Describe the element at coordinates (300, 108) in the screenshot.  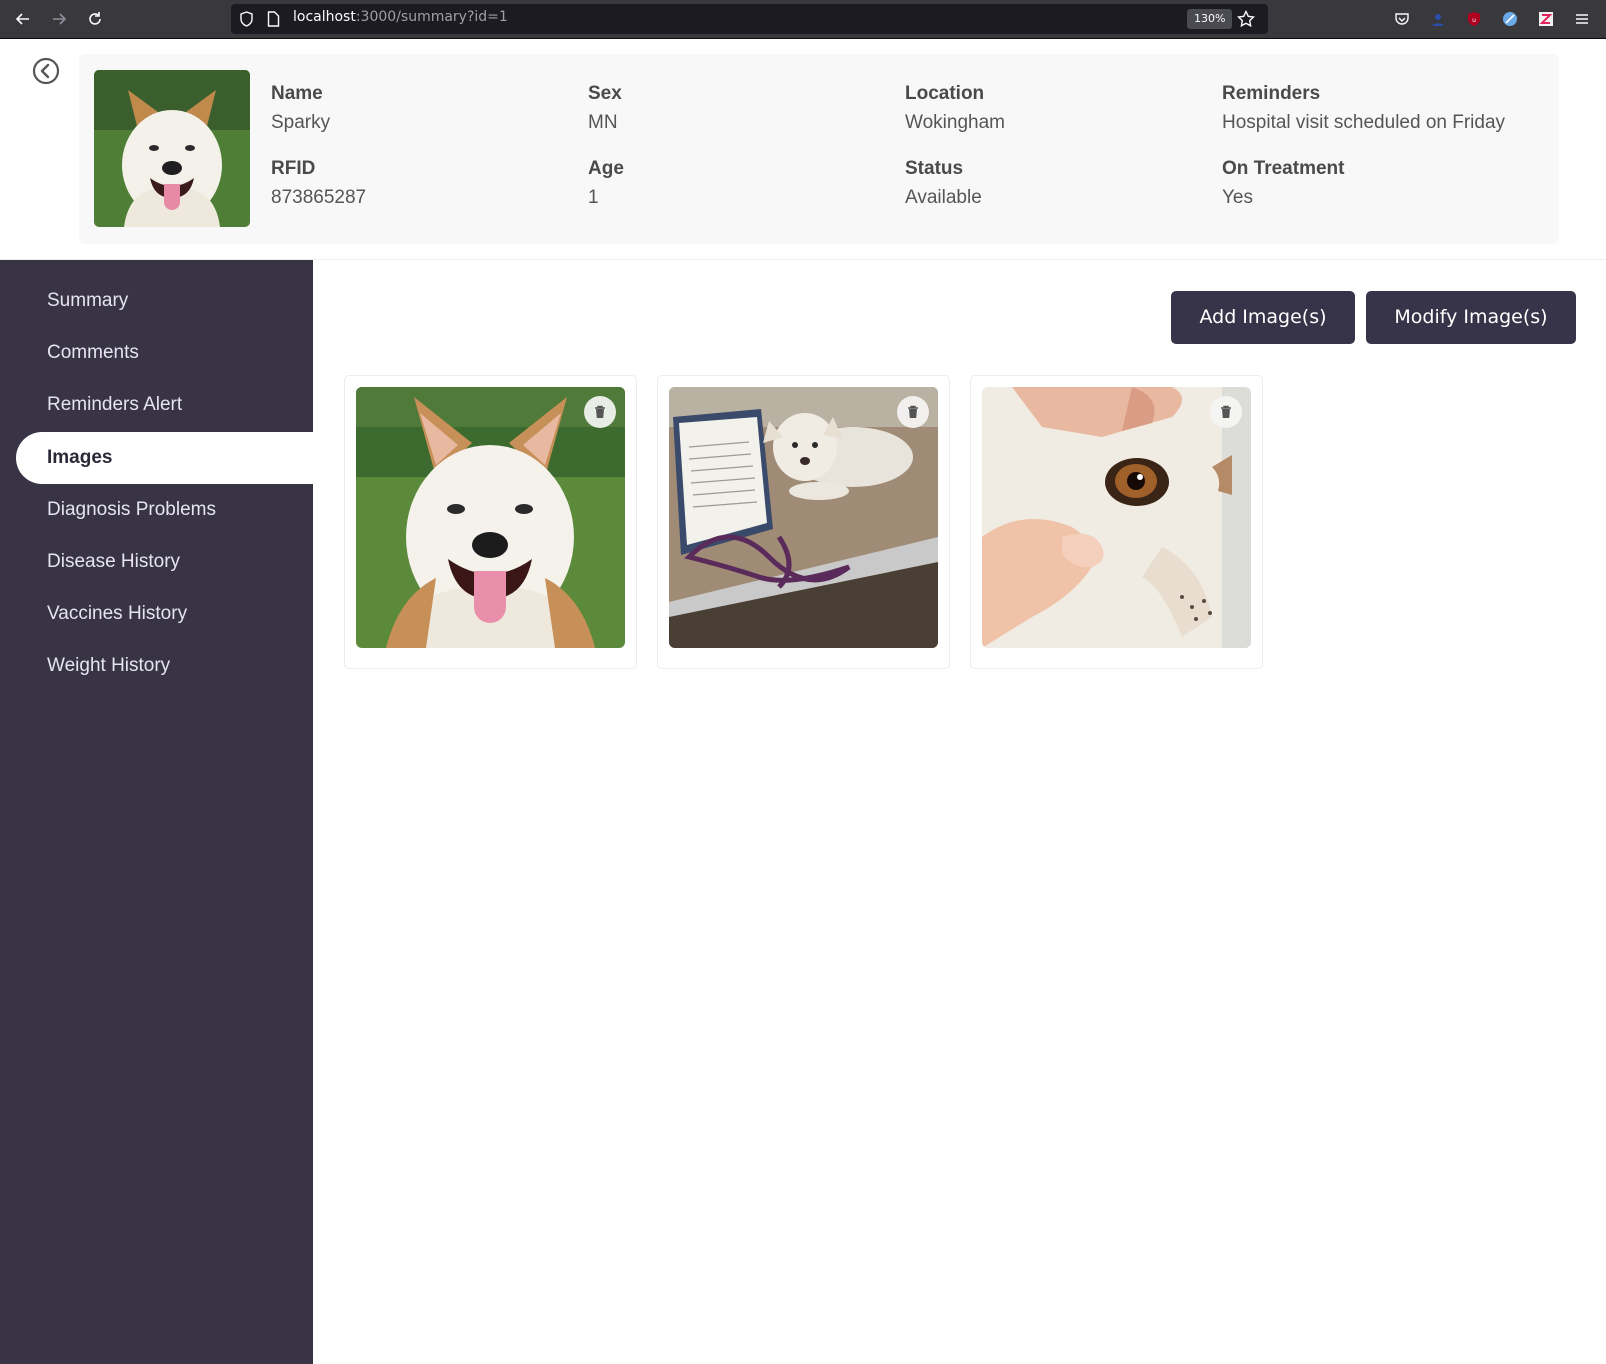
I see `field-name: Name Sparky` at that location.